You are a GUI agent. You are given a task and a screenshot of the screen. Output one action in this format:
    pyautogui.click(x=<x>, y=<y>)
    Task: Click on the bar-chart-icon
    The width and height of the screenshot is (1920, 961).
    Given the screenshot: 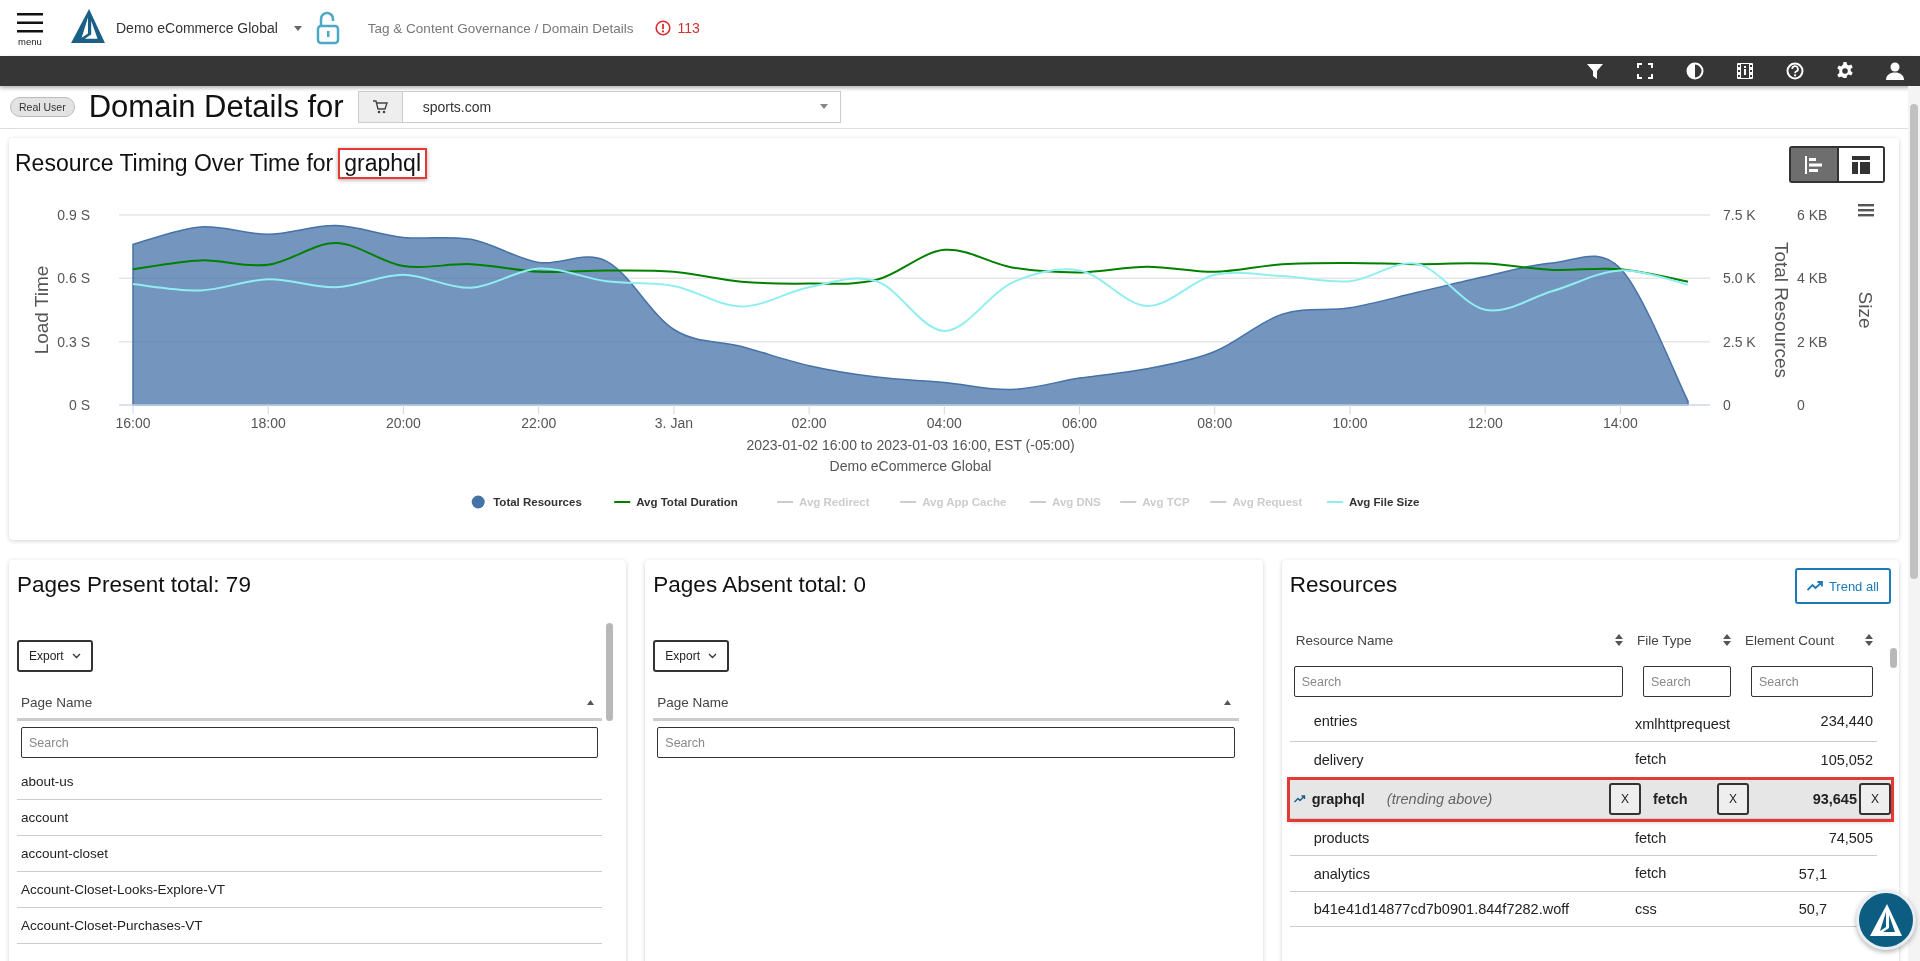 What is the action you would take?
    pyautogui.click(x=1814, y=164)
    